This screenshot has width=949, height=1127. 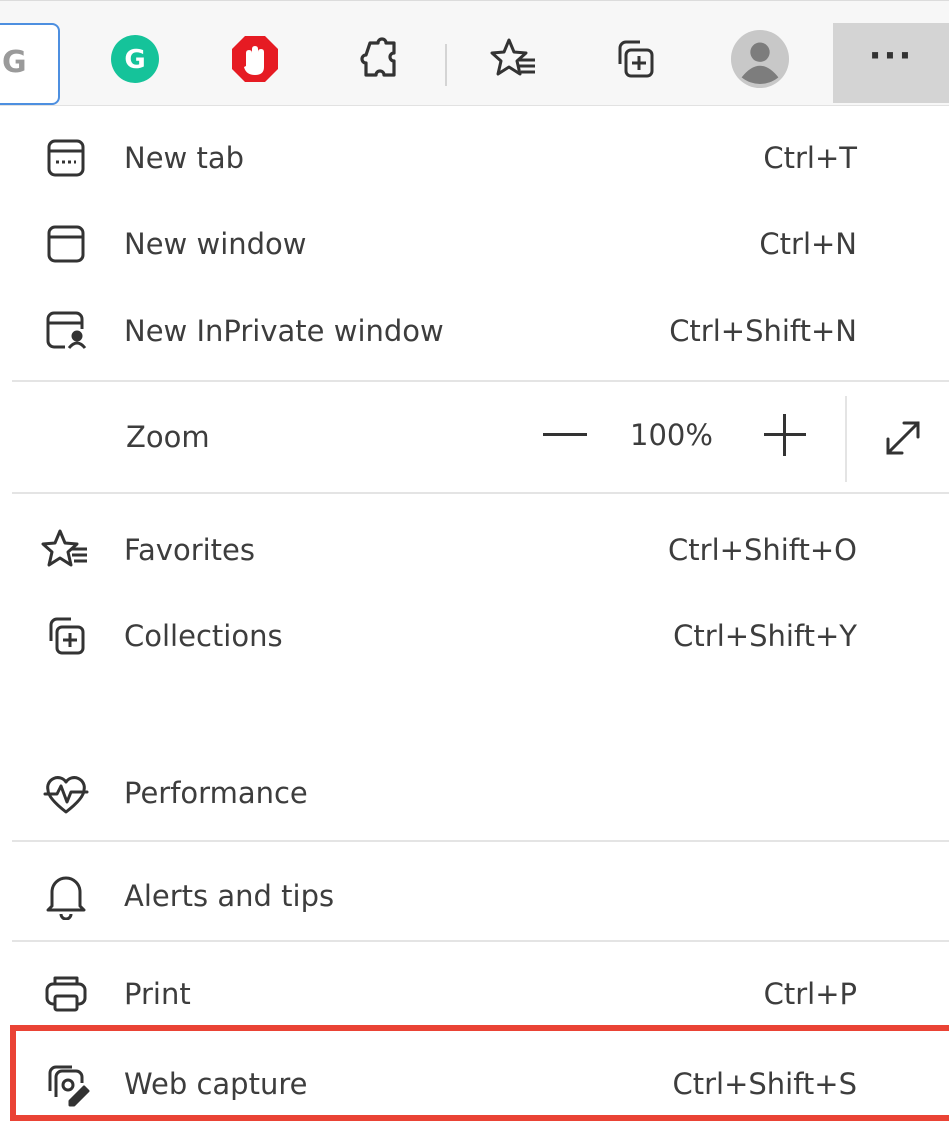 What do you see at coordinates (760, 59) in the screenshot?
I see `profile-icon` at bounding box center [760, 59].